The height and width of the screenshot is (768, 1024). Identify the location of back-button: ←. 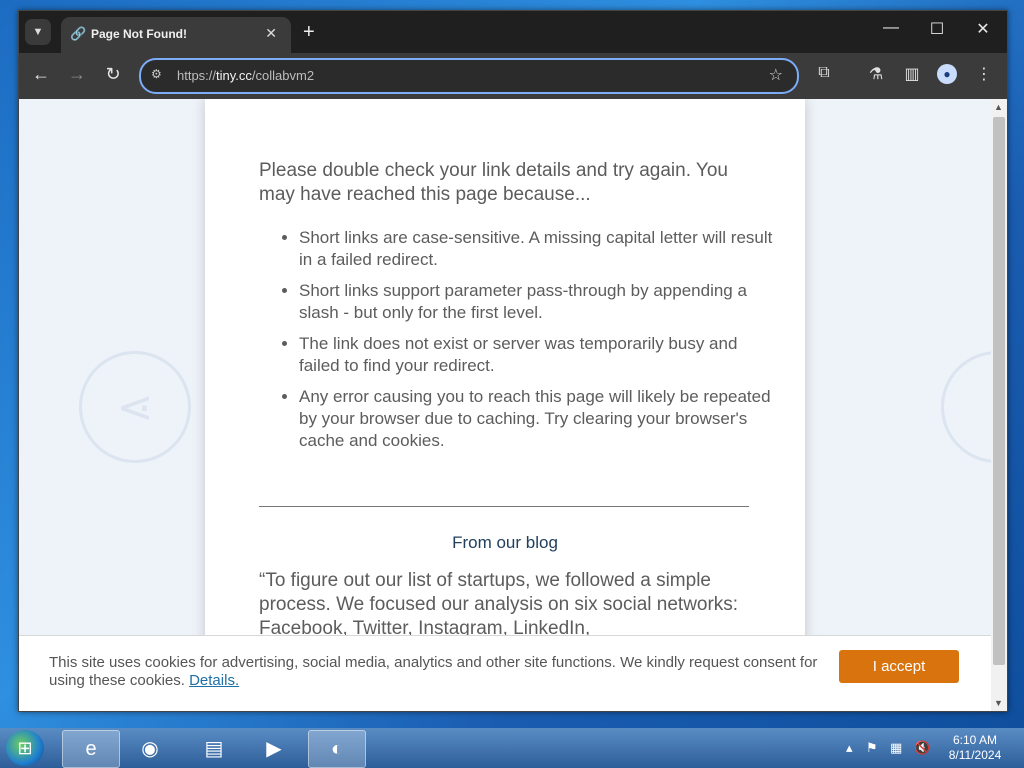
(41, 74).